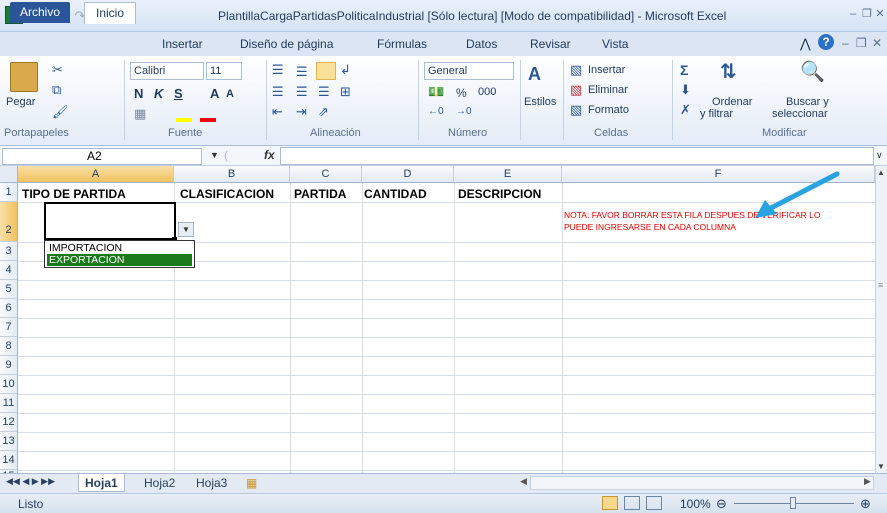 This screenshot has height=513, width=887. I want to click on styles-icon: A, so click(534, 74).